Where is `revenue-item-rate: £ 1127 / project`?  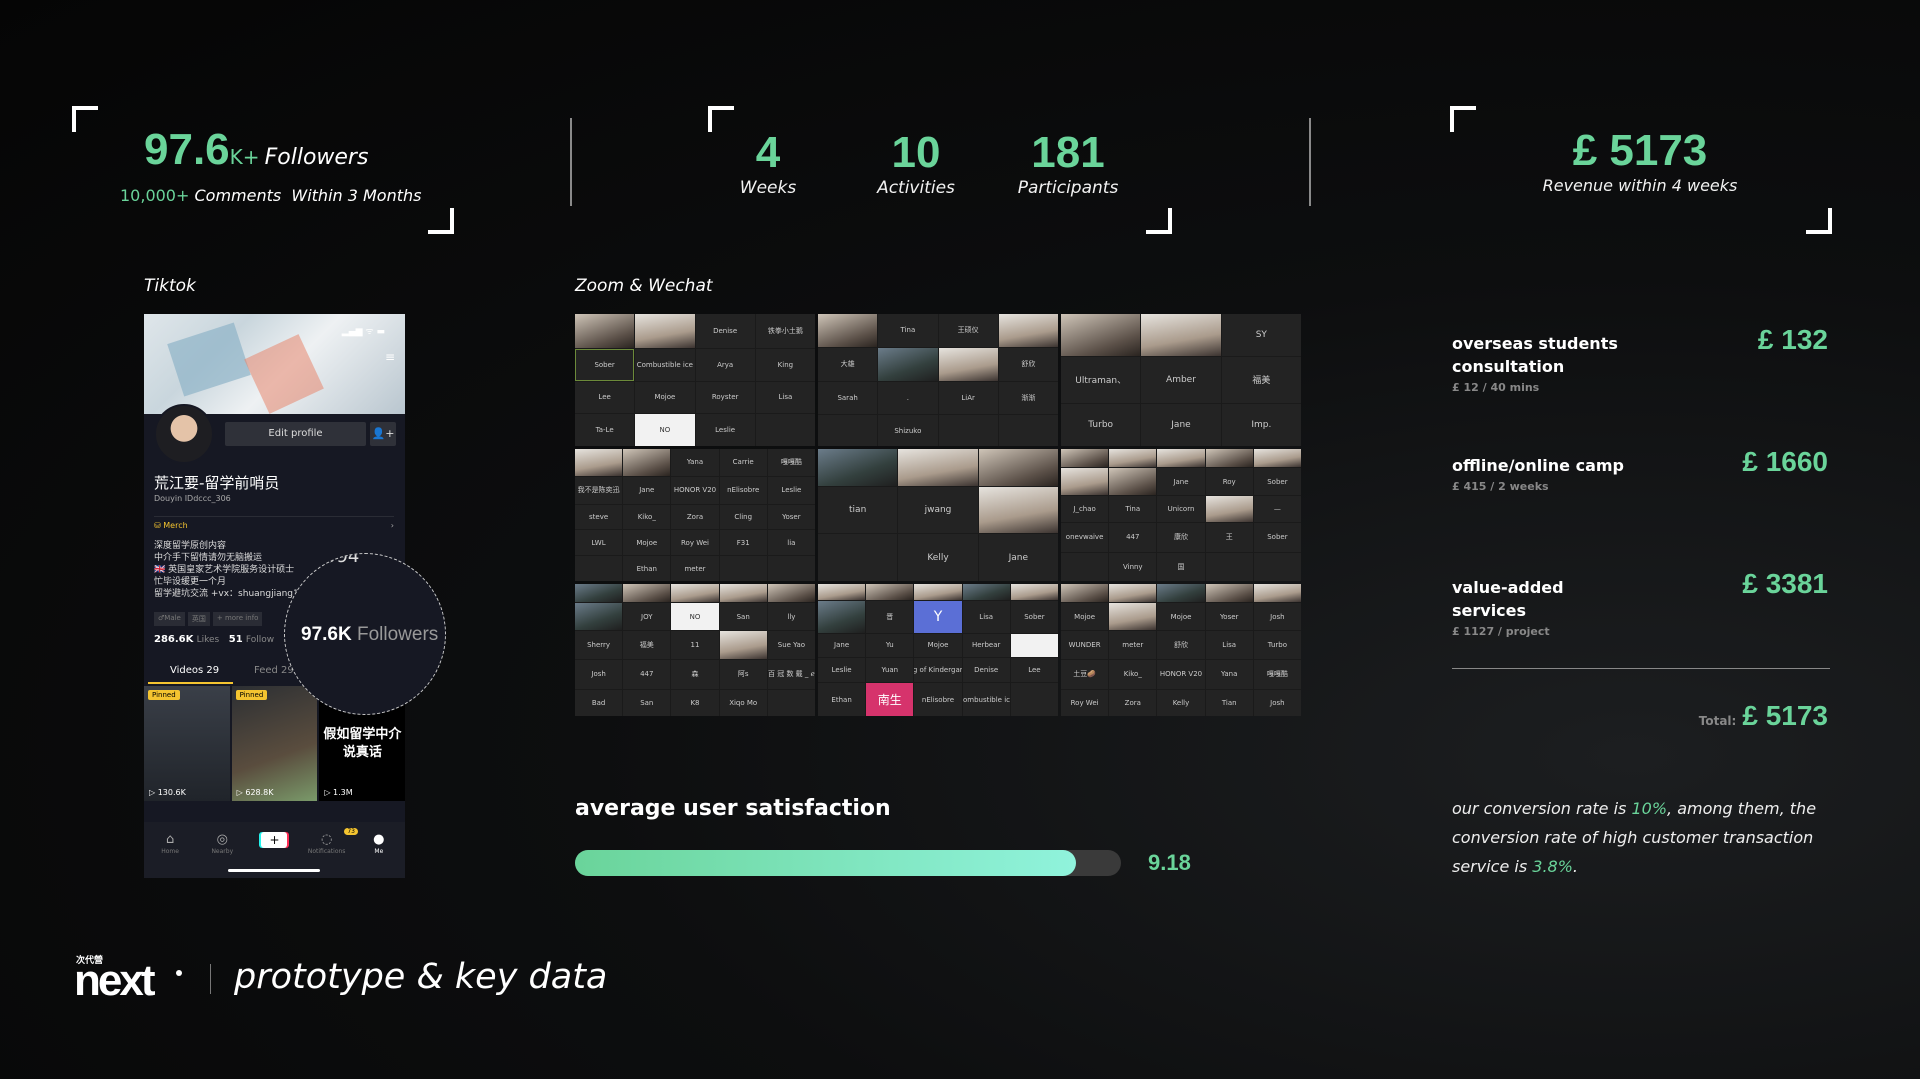
revenue-item-rate: £ 1127 / project is located at coordinates (1501, 631).